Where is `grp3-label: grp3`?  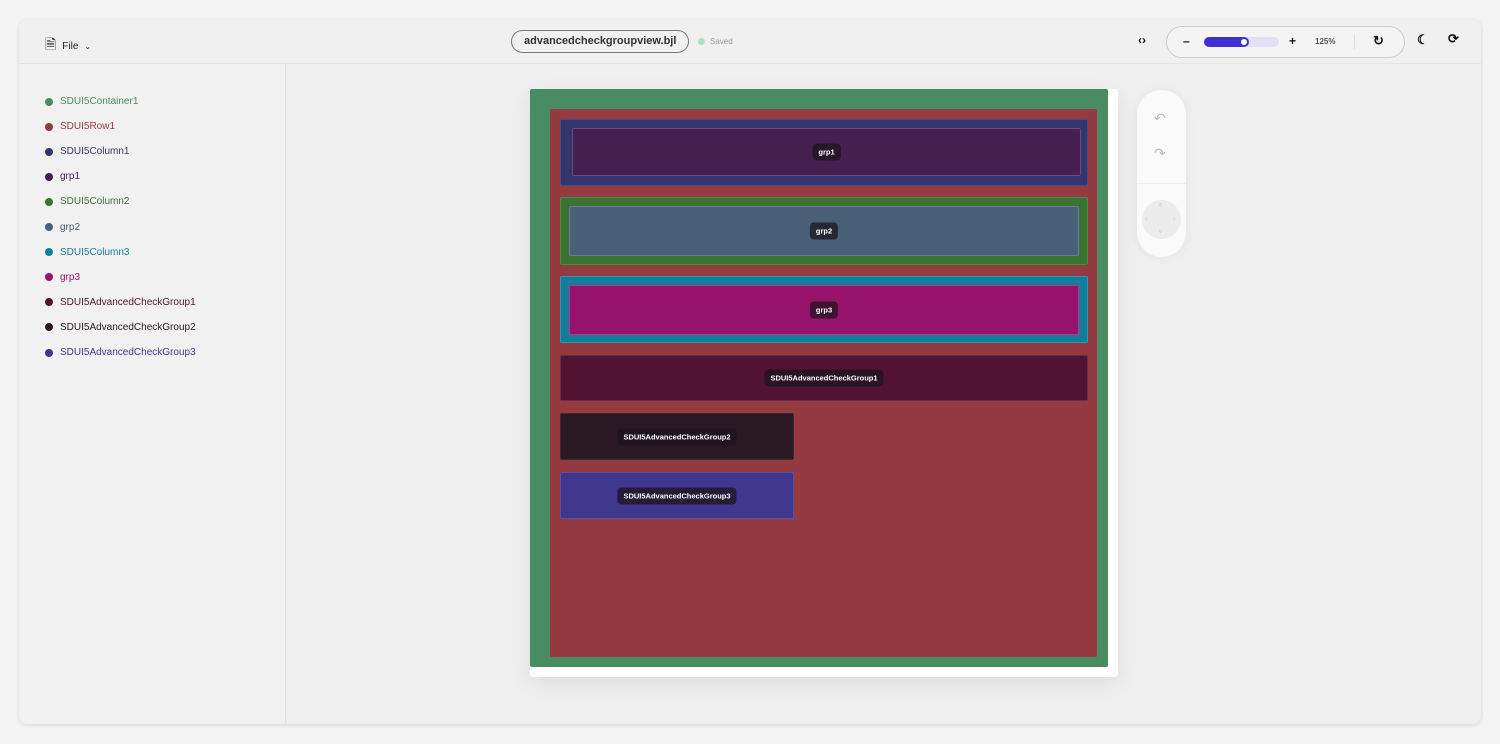 grp3-label: grp3 is located at coordinates (824, 310).